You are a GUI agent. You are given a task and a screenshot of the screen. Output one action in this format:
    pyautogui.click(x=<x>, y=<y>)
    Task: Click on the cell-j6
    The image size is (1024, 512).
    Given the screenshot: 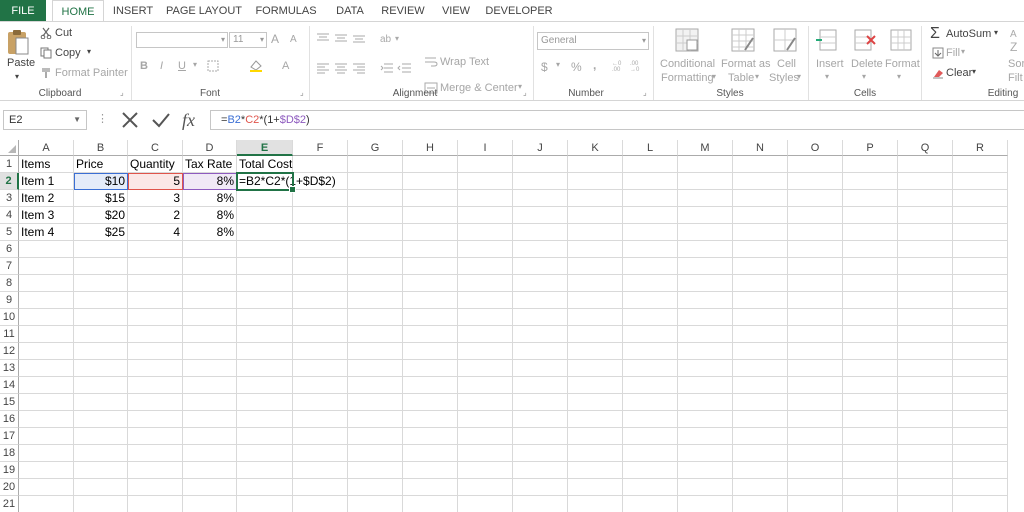 What is the action you would take?
    pyautogui.click(x=540, y=249)
    